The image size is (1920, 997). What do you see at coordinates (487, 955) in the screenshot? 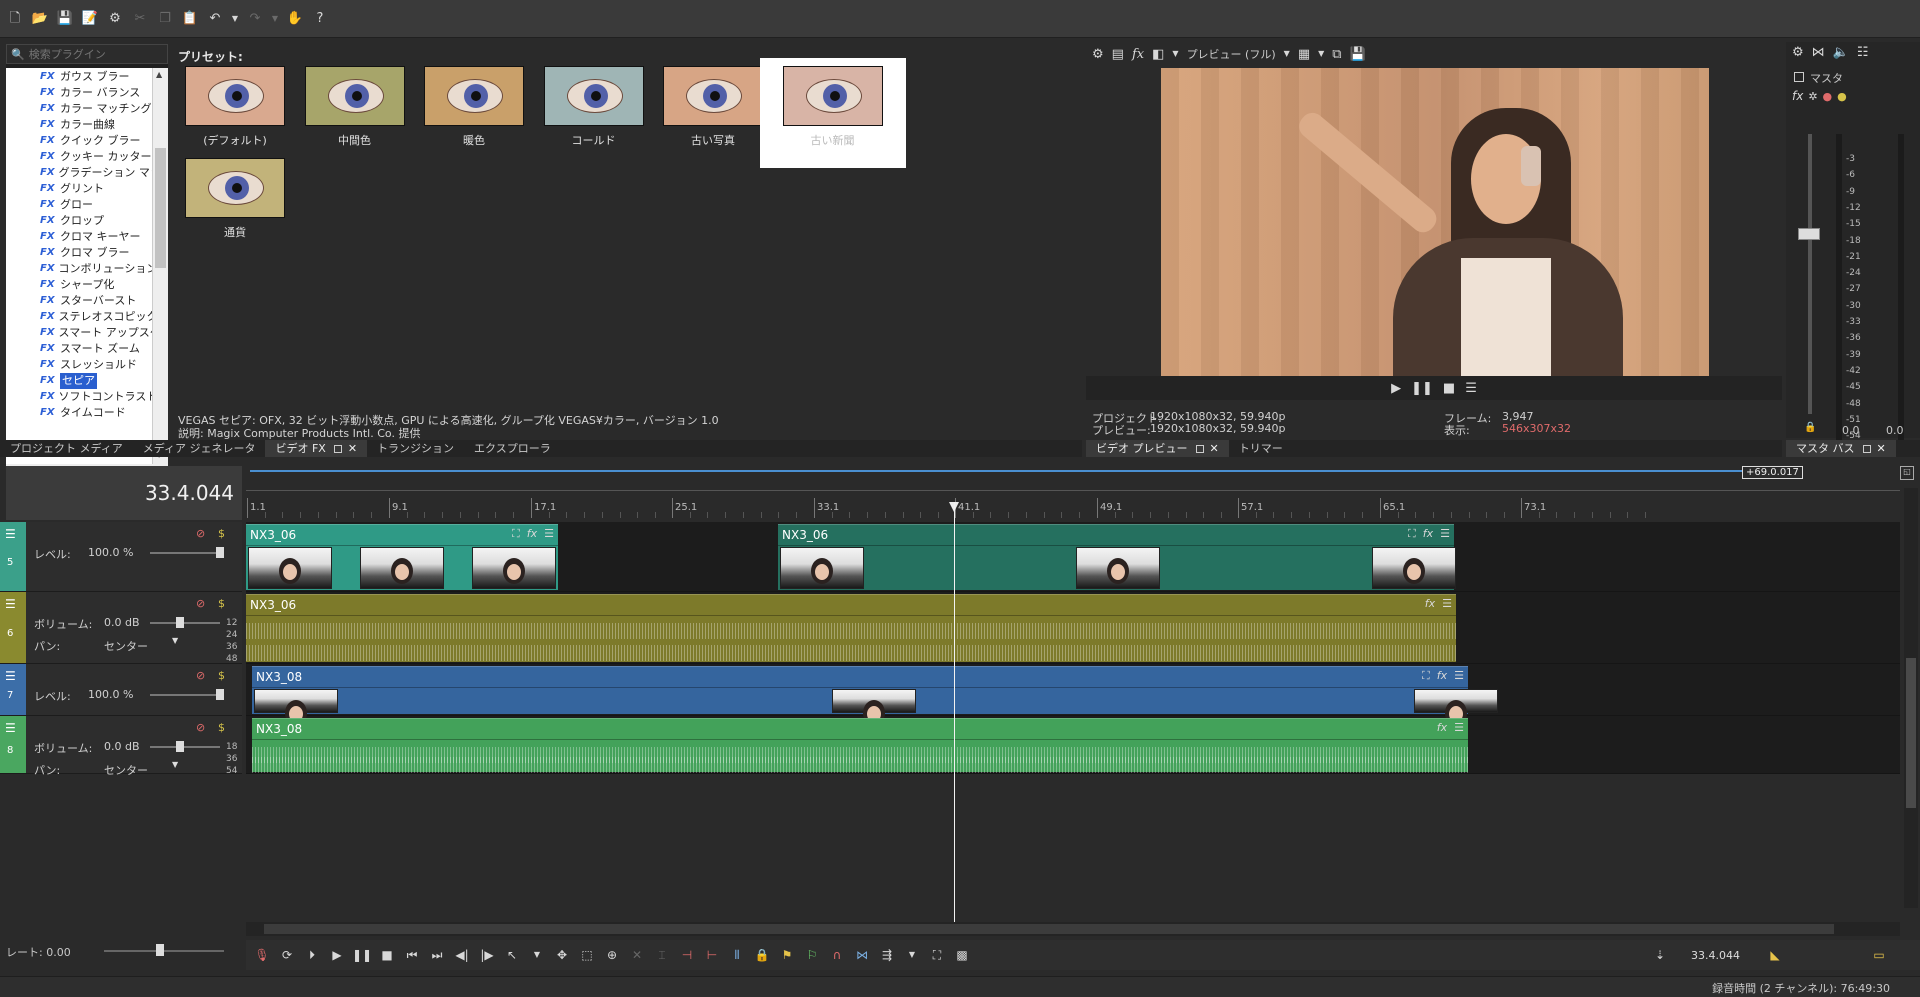
I see `next-frame-icon: |▶` at bounding box center [487, 955].